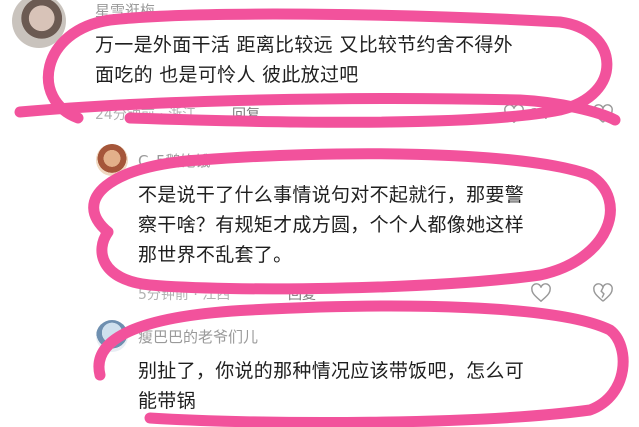 The width and height of the screenshot is (639, 427). Describe the element at coordinates (331, 386) in the screenshot. I see `comment-text: 别扯了，你说的那种情况应该带饭吧，怎么可 能带锅` at that location.